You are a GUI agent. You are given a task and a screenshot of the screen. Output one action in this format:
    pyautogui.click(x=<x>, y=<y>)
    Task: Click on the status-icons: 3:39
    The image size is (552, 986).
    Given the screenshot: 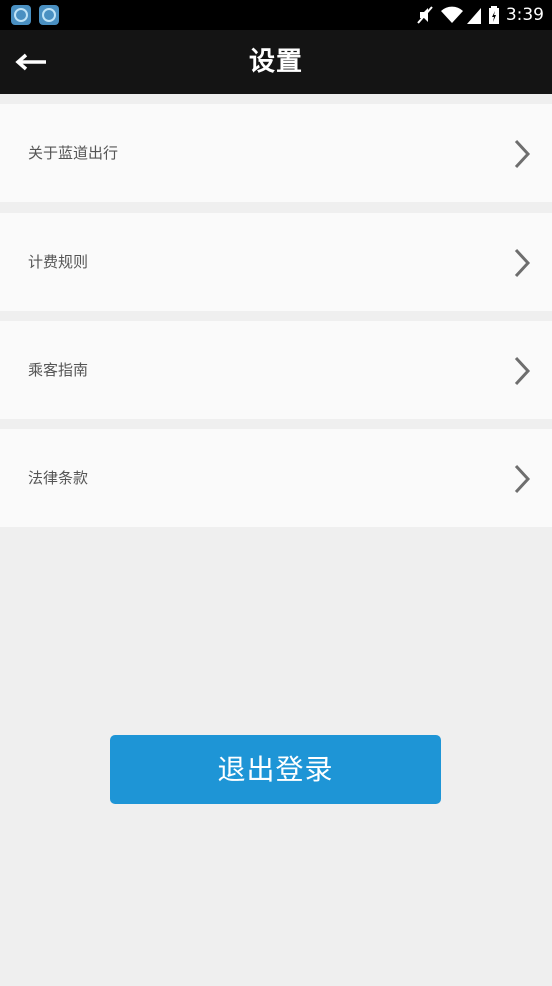 What is the action you would take?
    pyautogui.click(x=480, y=15)
    